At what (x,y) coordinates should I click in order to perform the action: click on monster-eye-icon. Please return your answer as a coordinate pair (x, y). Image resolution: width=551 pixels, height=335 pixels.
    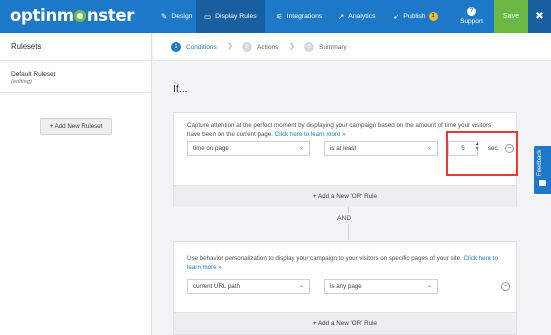
    Looking at the image, I should click on (80, 16).